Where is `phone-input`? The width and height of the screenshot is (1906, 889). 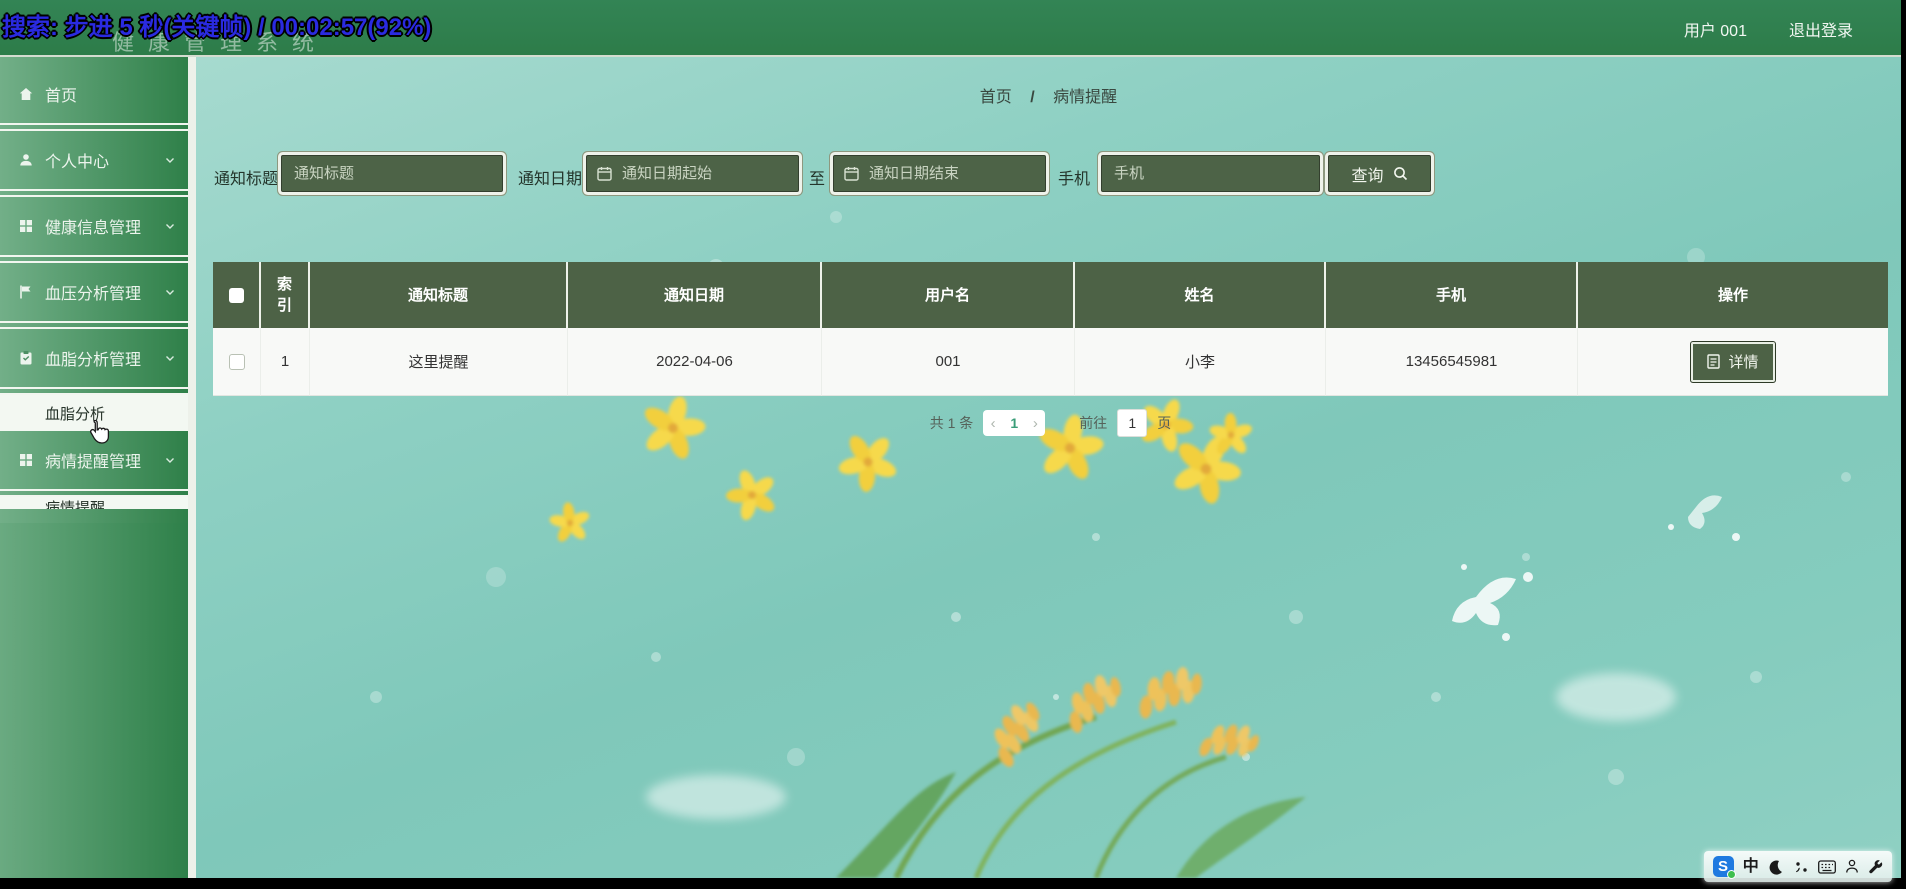 phone-input is located at coordinates (1210, 173).